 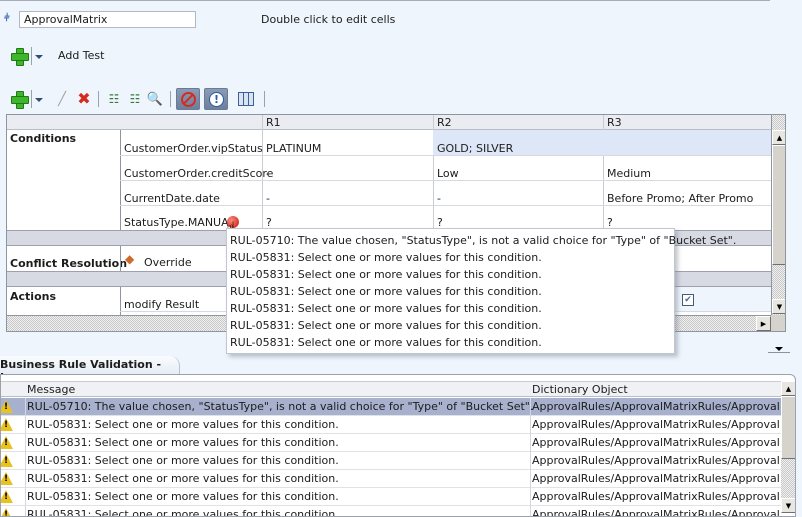 I want to click on condition-cell: Low, so click(x=448, y=173).